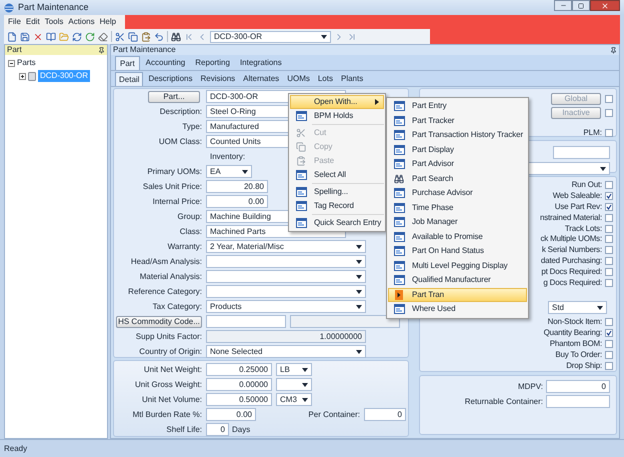 The width and height of the screenshot is (624, 457). I want to click on field-label: nstrained Material:, so click(571, 218).